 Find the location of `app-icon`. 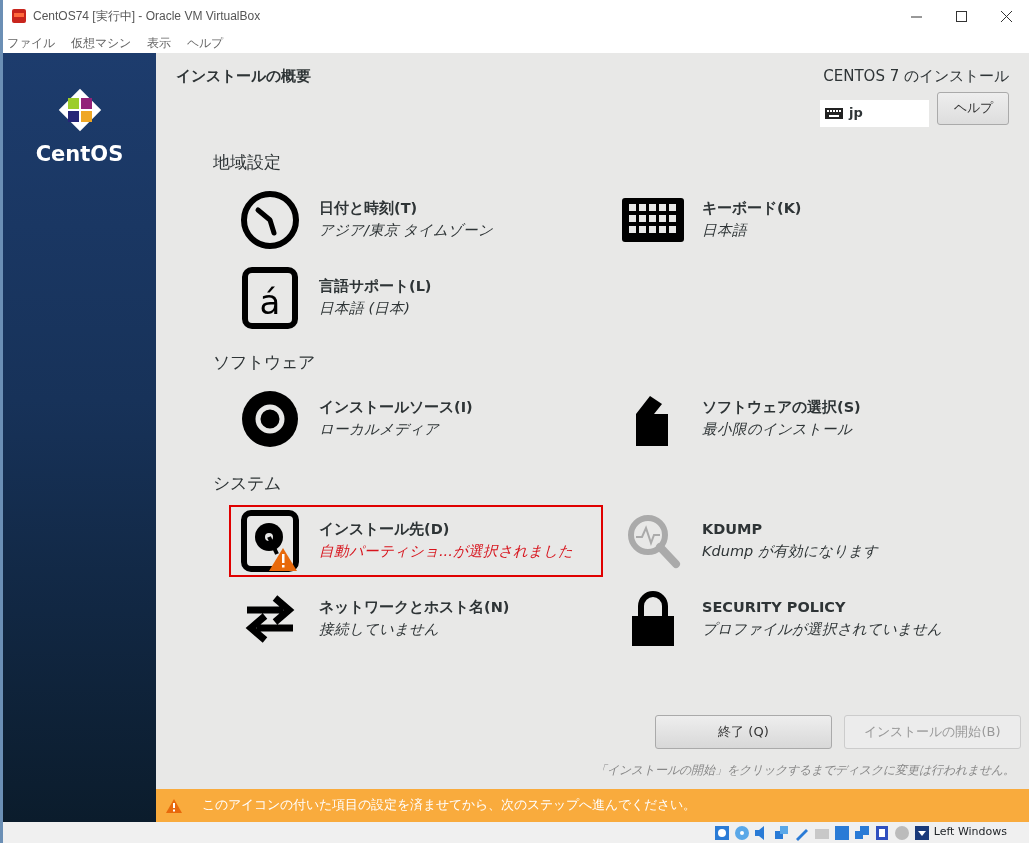

app-icon is located at coordinates (19, 16).